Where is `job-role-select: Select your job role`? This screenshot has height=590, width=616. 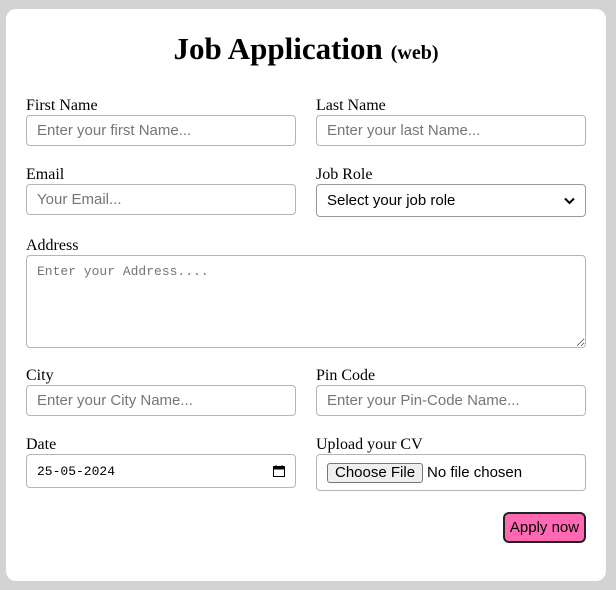 job-role-select: Select your job role is located at coordinates (451, 200).